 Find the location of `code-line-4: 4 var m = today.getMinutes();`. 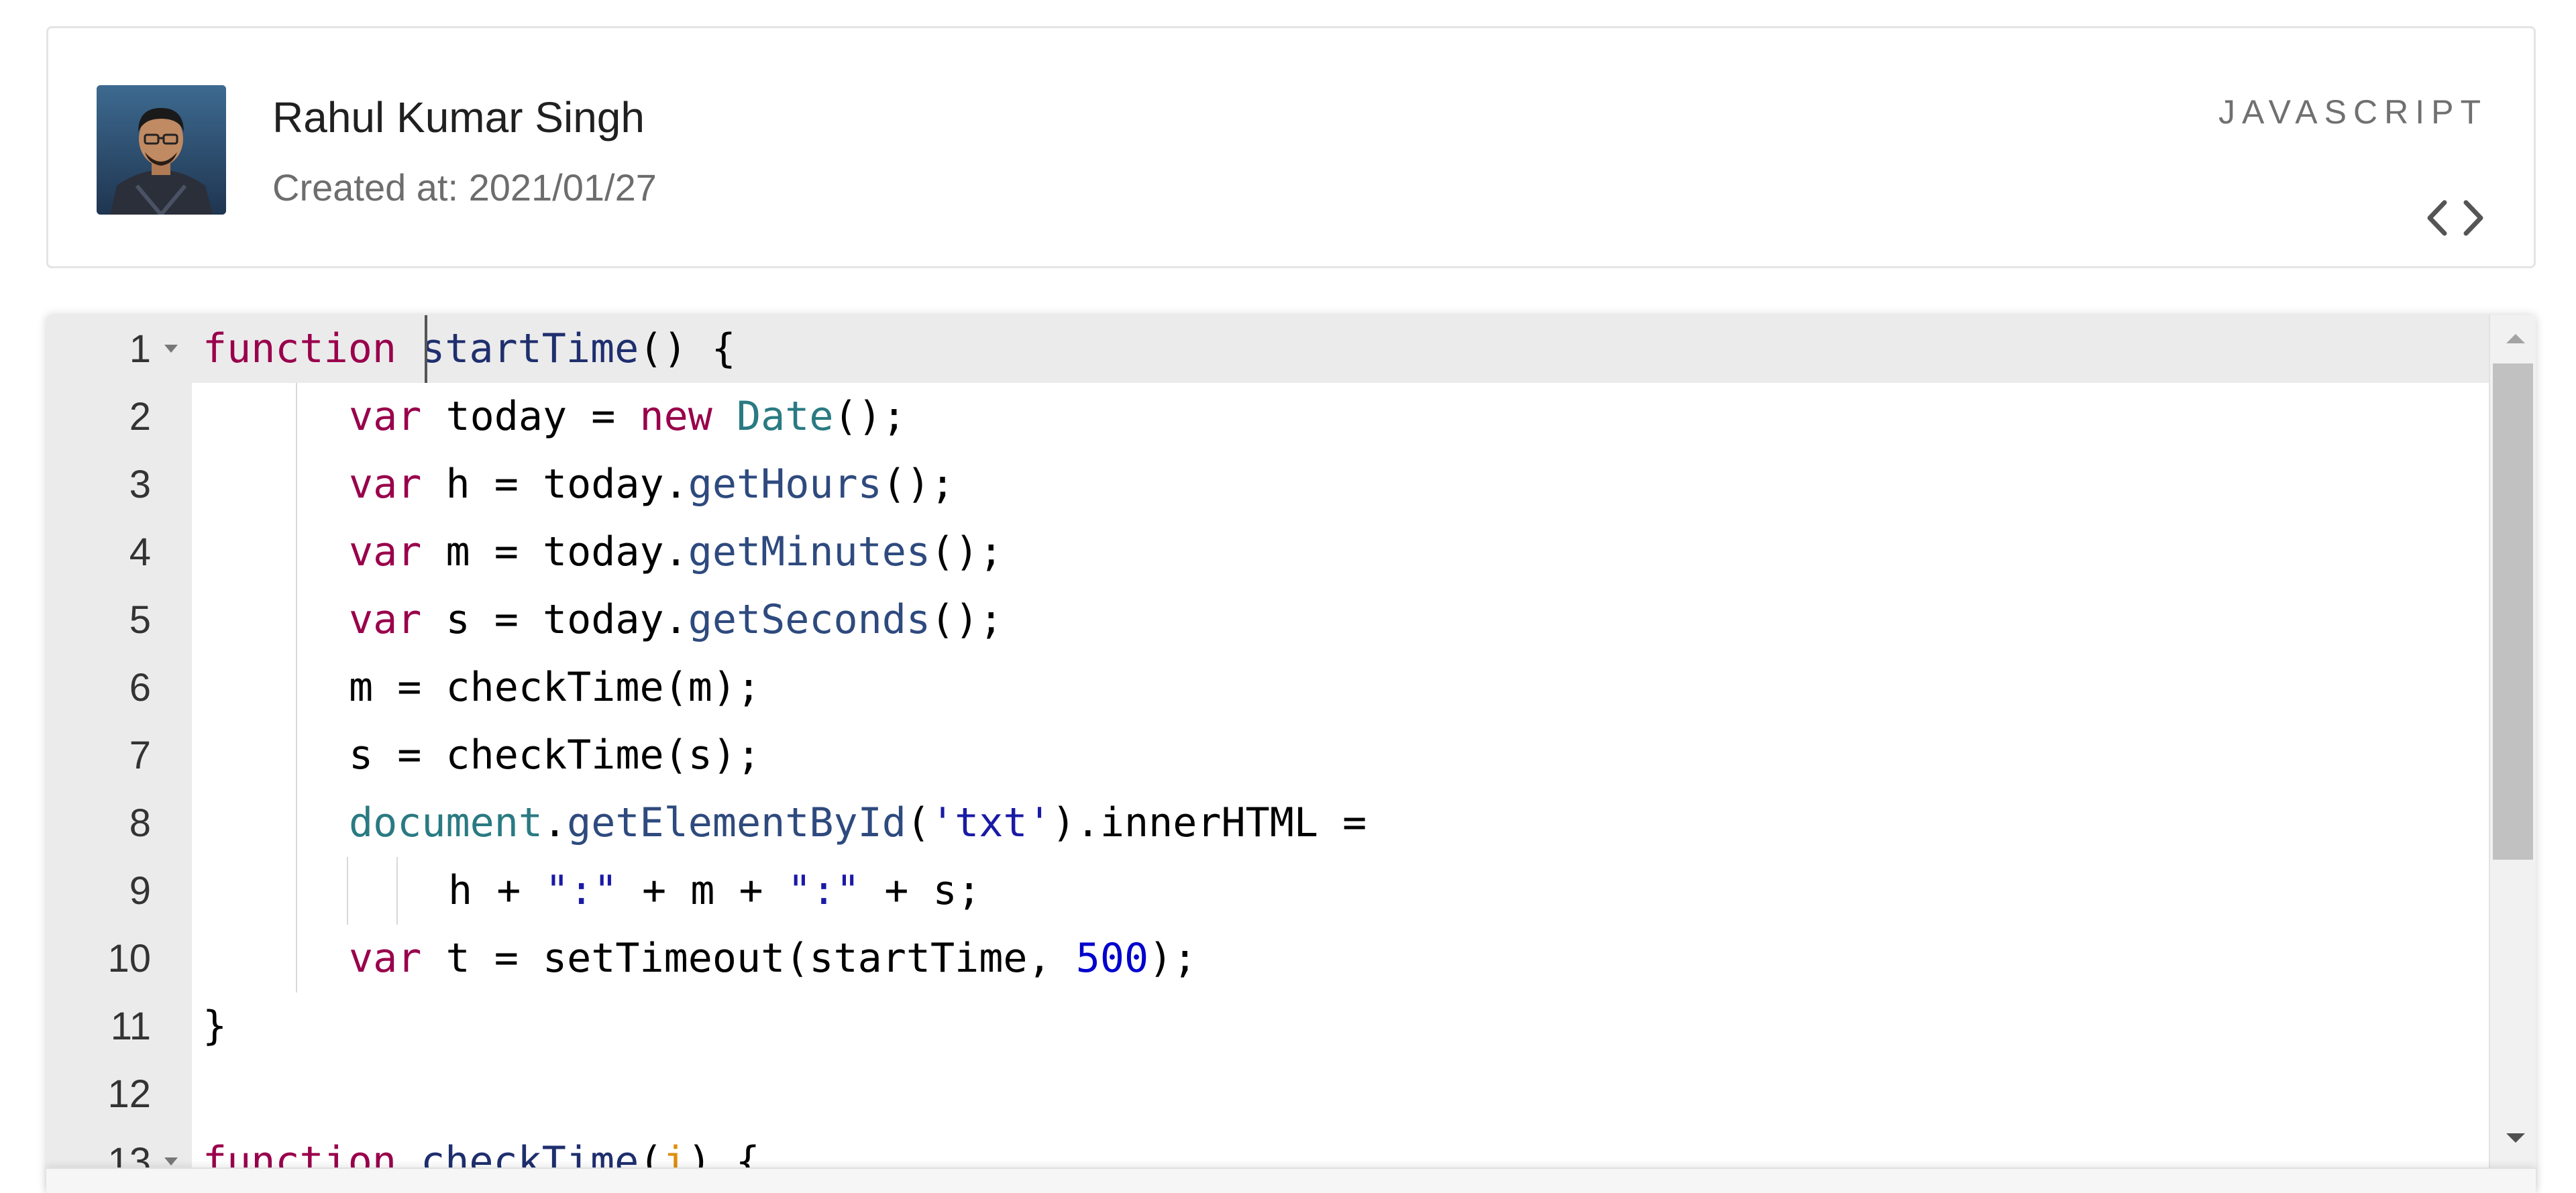

code-line-4: 4 var m = today.getMinutes(); is located at coordinates (1267, 552).